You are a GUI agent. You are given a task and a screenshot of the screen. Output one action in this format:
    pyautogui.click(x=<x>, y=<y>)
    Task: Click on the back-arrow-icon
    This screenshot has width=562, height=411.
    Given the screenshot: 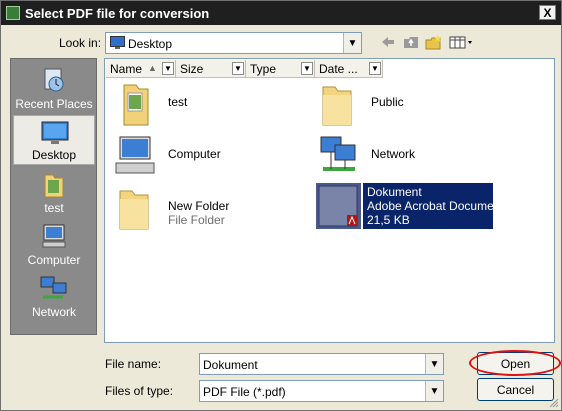 What is the action you would take?
    pyautogui.click(x=388, y=42)
    